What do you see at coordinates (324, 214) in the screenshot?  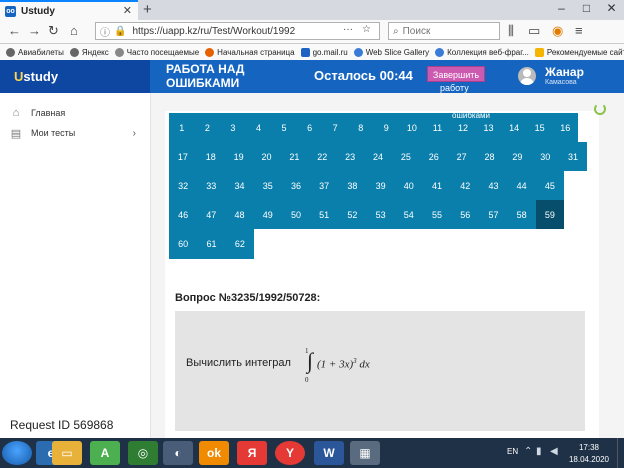 I see `question-number-button: 51` at bounding box center [324, 214].